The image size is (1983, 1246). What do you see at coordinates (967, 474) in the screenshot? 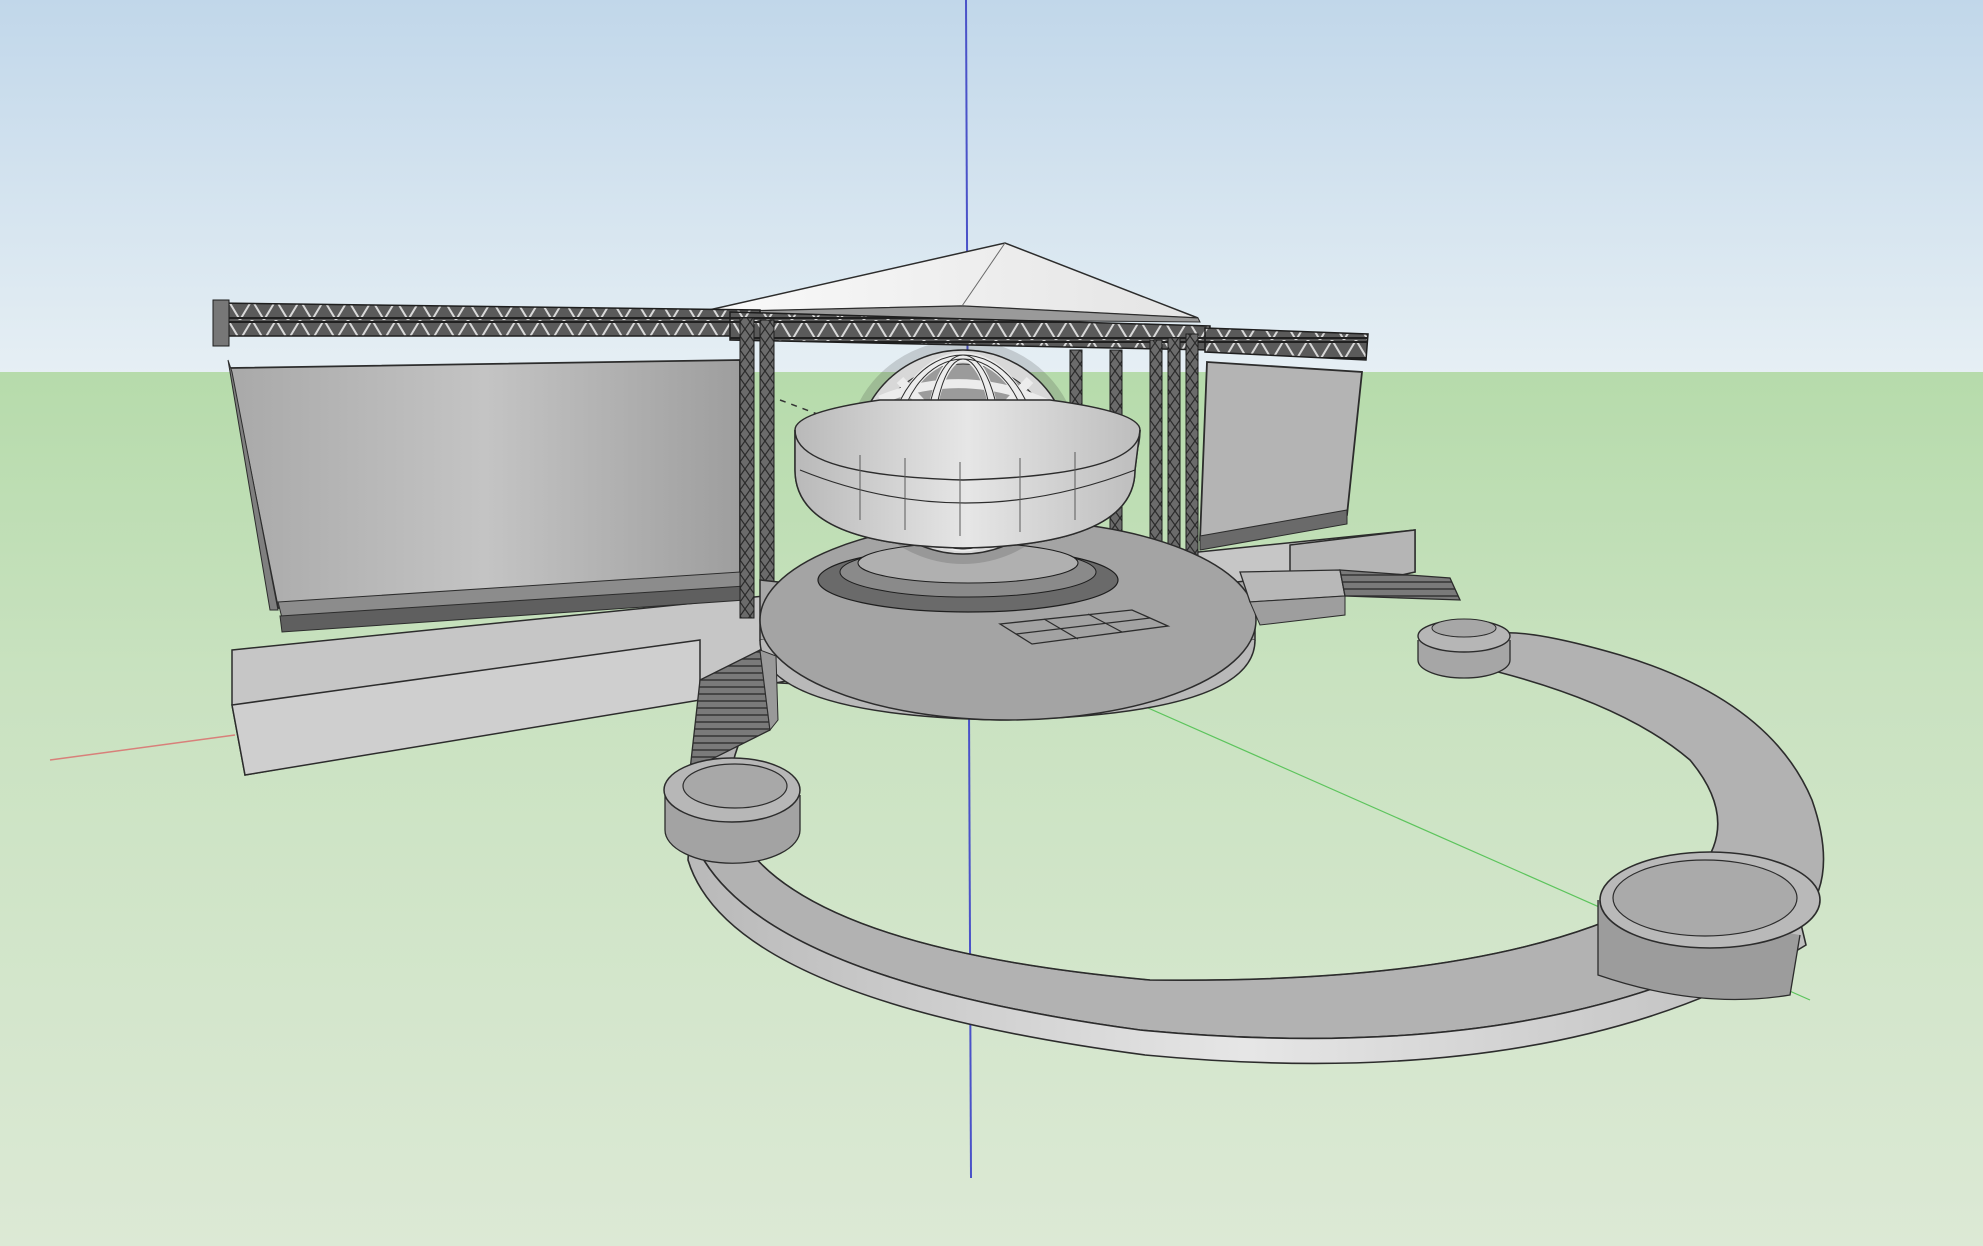
I see `globe-ring` at bounding box center [967, 474].